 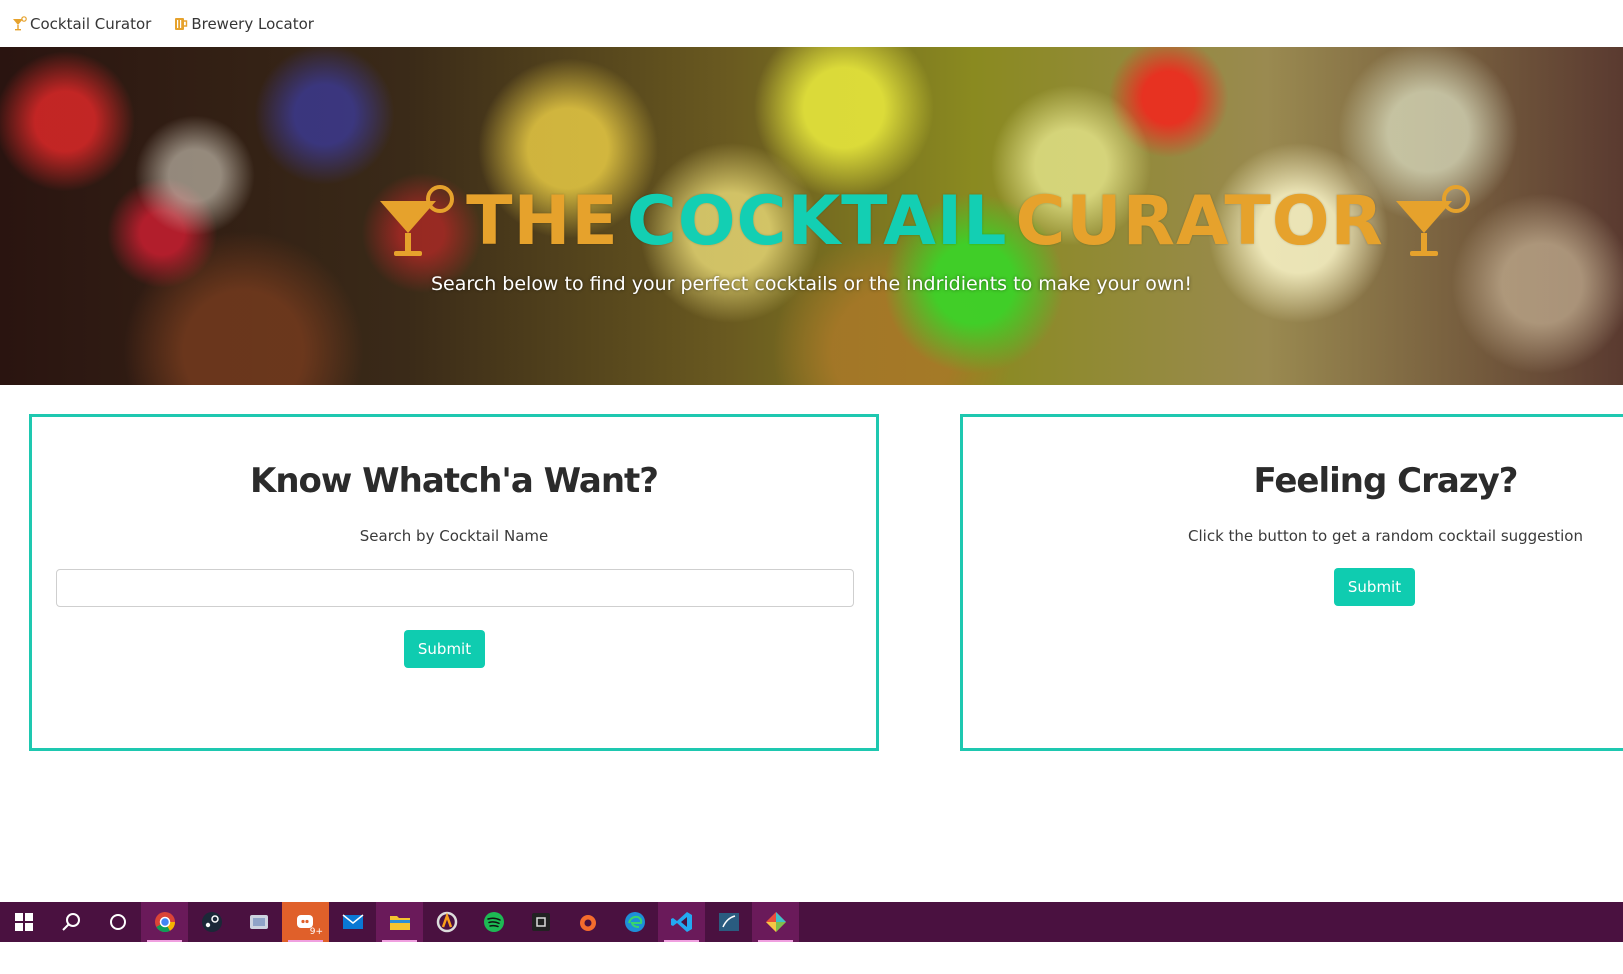 I want to click on taskbar-mail, so click(x=352, y=922).